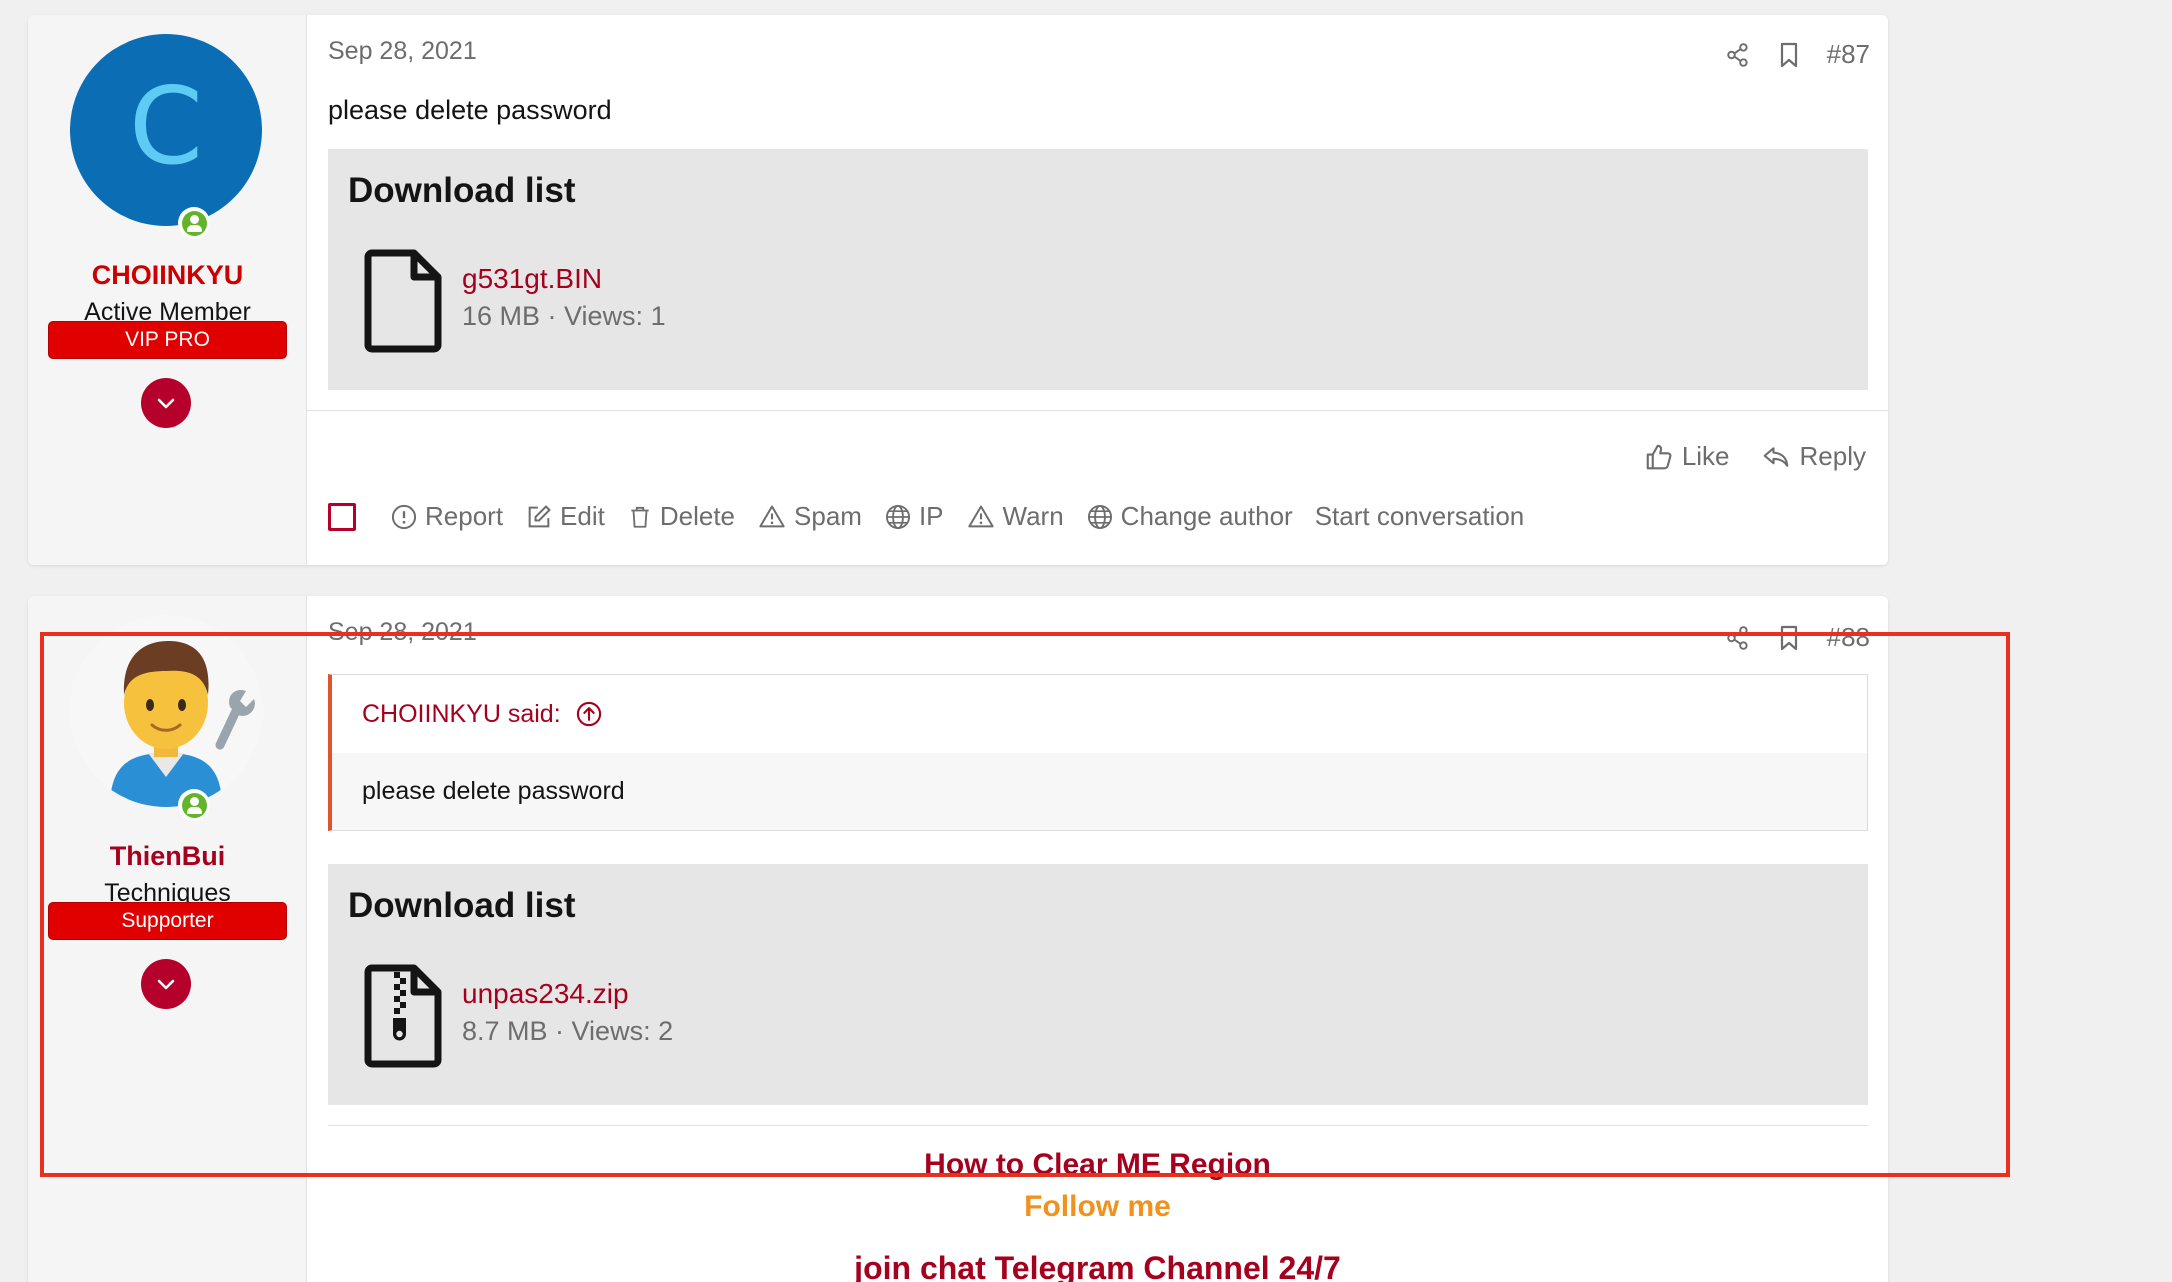 This screenshot has width=2172, height=1282. Describe the element at coordinates (167, 275) in the screenshot. I see `username: CHOIINKYU` at that location.